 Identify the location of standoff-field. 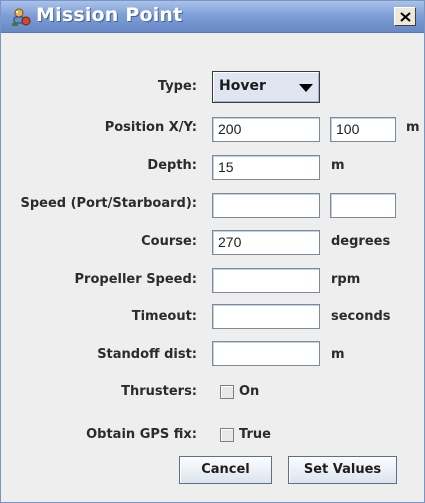
(266, 353).